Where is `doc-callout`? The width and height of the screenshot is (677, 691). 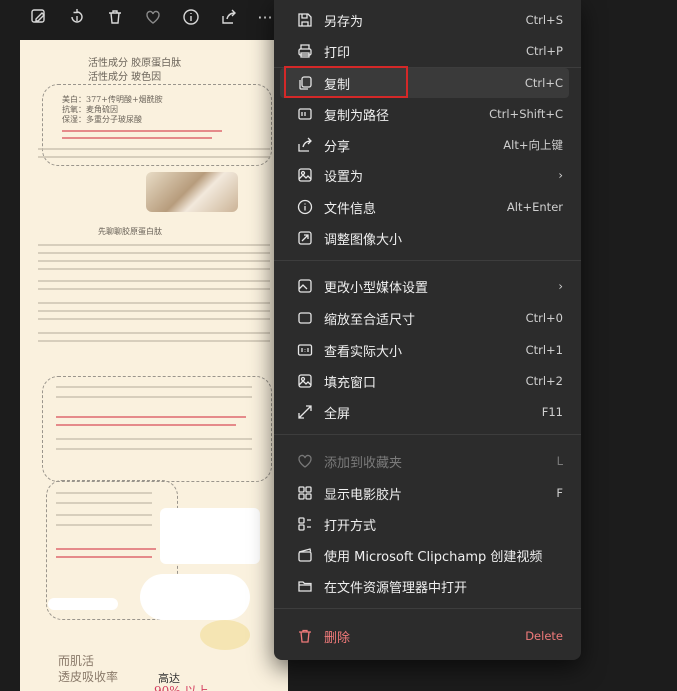
doc-callout is located at coordinates (195, 597).